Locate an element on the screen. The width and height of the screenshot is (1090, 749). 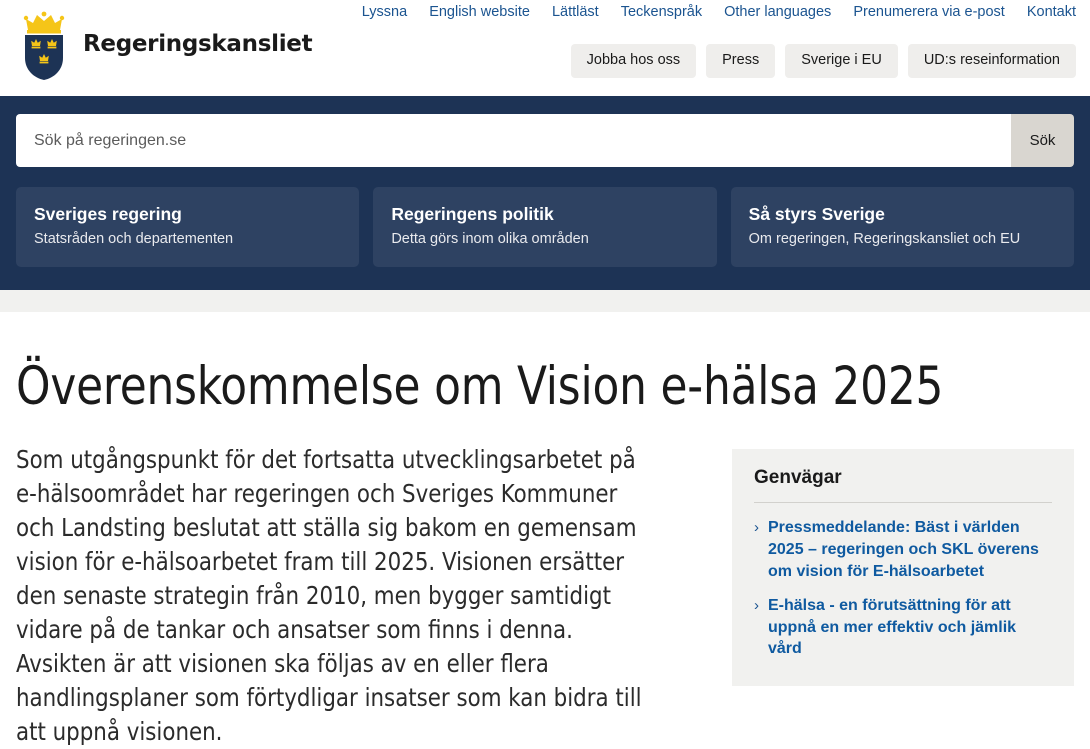
nav-card-title: Regeringens politik is located at coordinates (472, 214).